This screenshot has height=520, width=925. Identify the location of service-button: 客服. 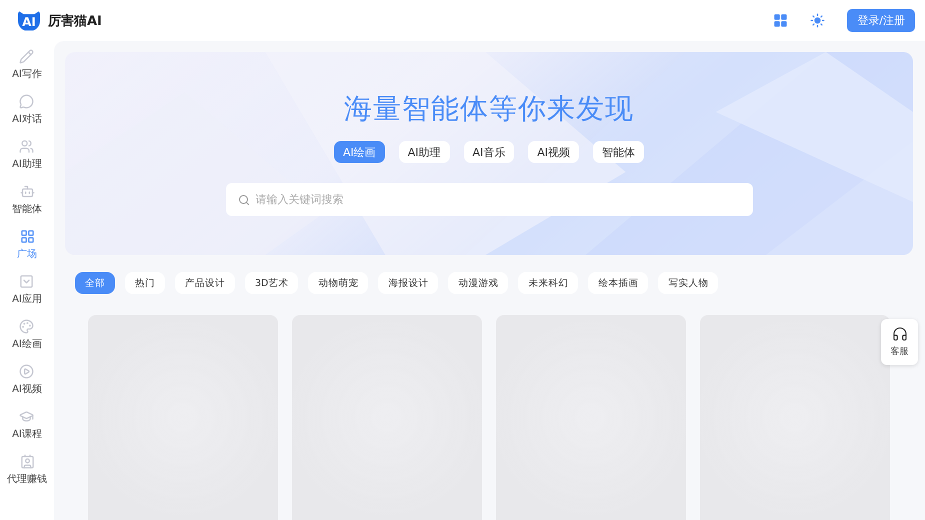
(899, 342).